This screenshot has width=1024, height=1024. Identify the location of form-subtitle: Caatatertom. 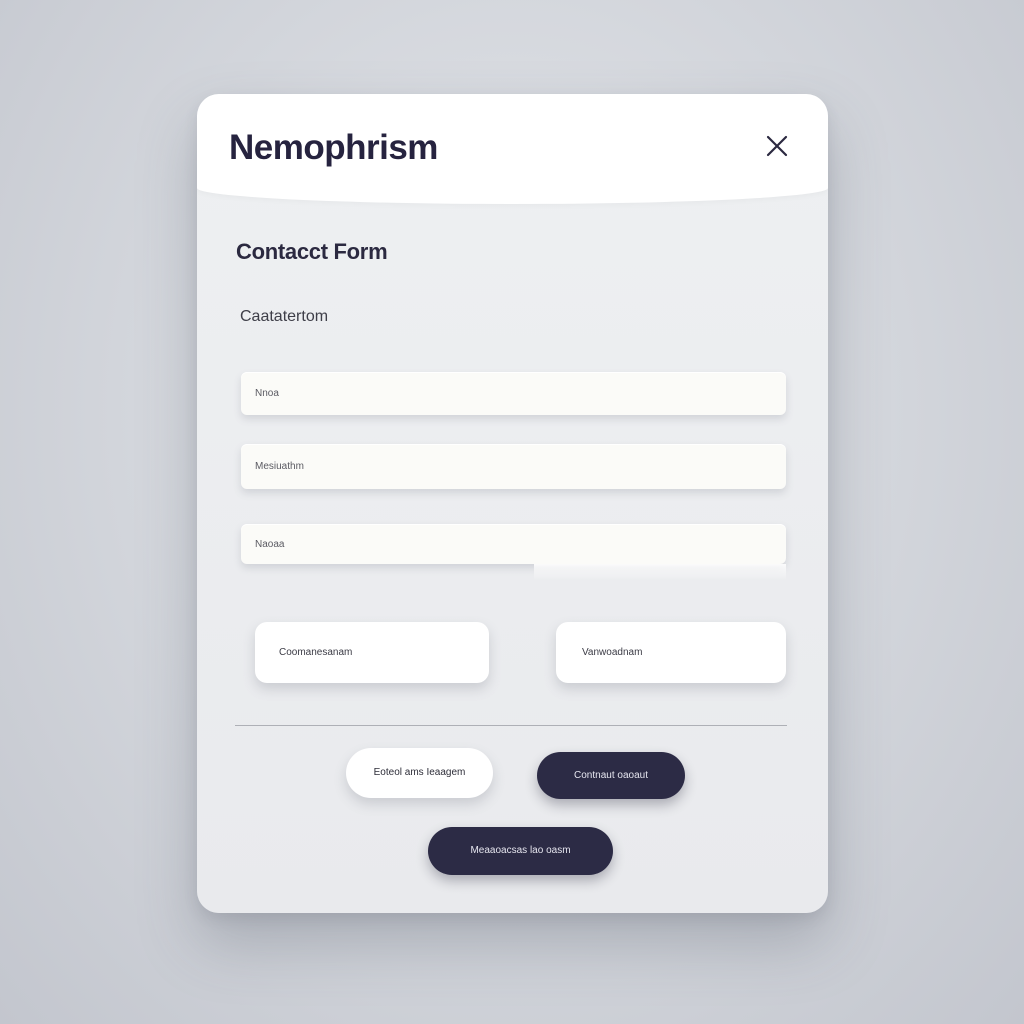
(284, 316).